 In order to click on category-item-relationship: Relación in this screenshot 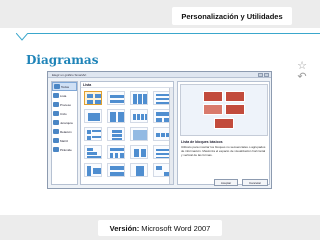, I will do `click(64, 131)`.